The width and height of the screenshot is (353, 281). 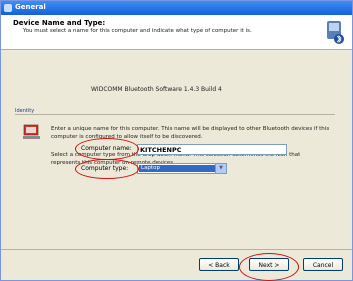 What do you see at coordinates (59, 23) in the screenshot?
I see `header-title: Device Name and Type:` at bounding box center [59, 23].